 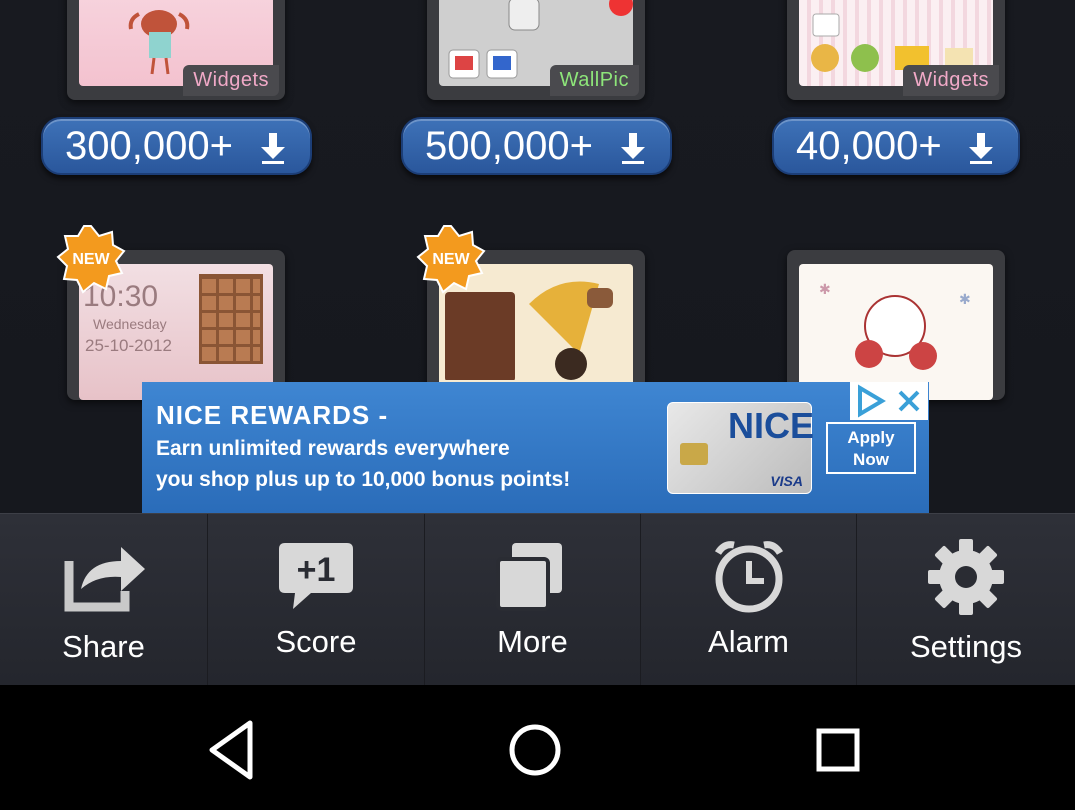 I want to click on clock-date: 25-10-2012, so click(x=128, y=345).